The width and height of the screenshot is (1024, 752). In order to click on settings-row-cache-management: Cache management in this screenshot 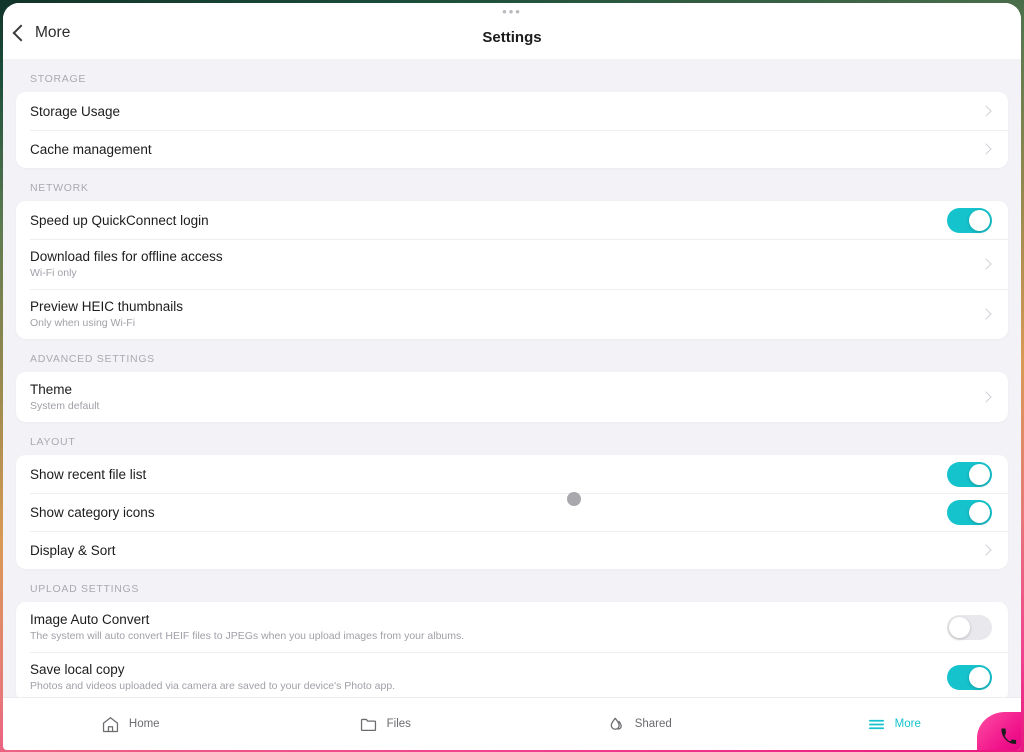, I will do `click(512, 149)`.